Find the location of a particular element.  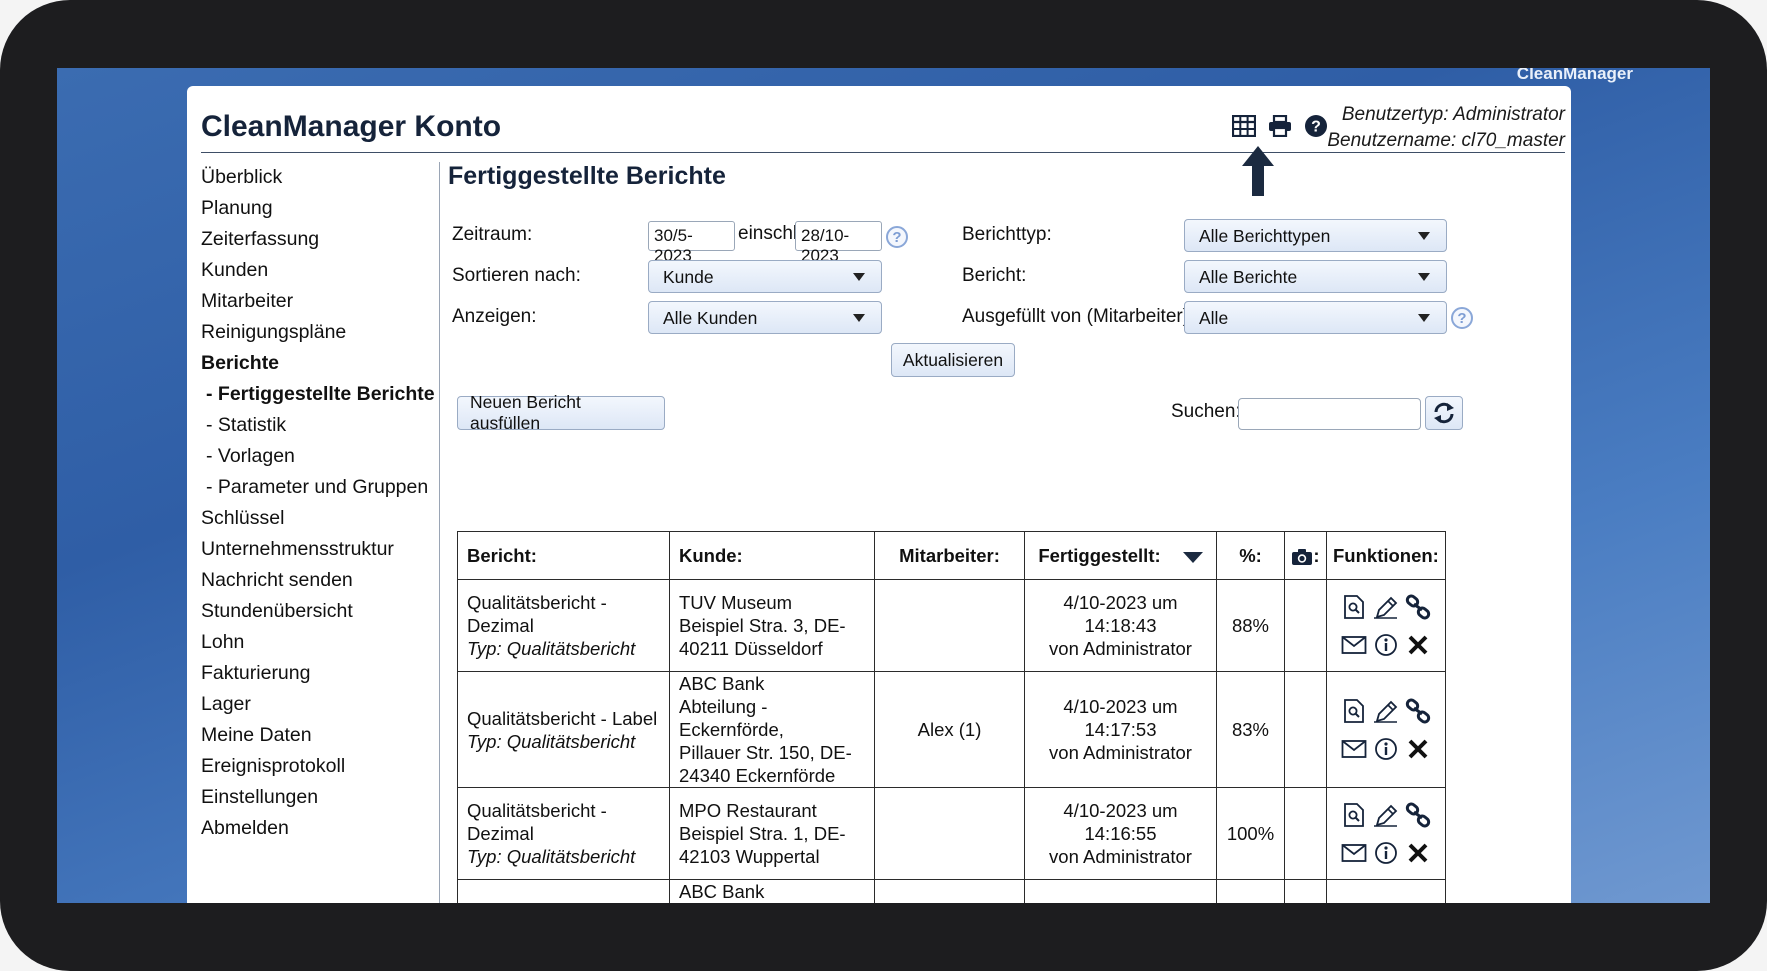

sidebar-item-lohn: Lohn is located at coordinates (316, 642).